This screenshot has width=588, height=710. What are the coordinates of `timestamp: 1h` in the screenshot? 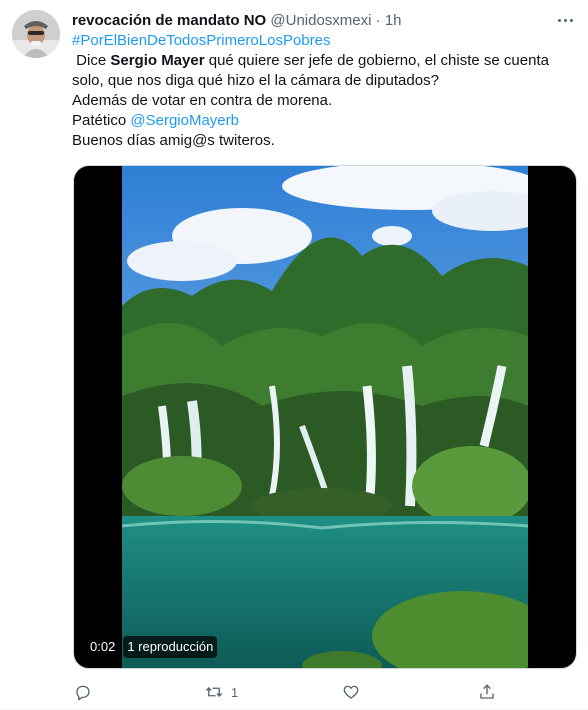 It's located at (393, 20).